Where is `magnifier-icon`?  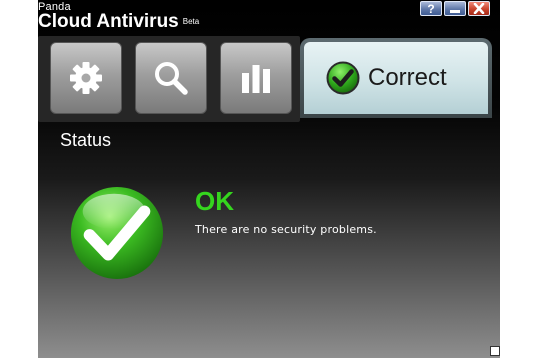 magnifier-icon is located at coordinates (171, 78).